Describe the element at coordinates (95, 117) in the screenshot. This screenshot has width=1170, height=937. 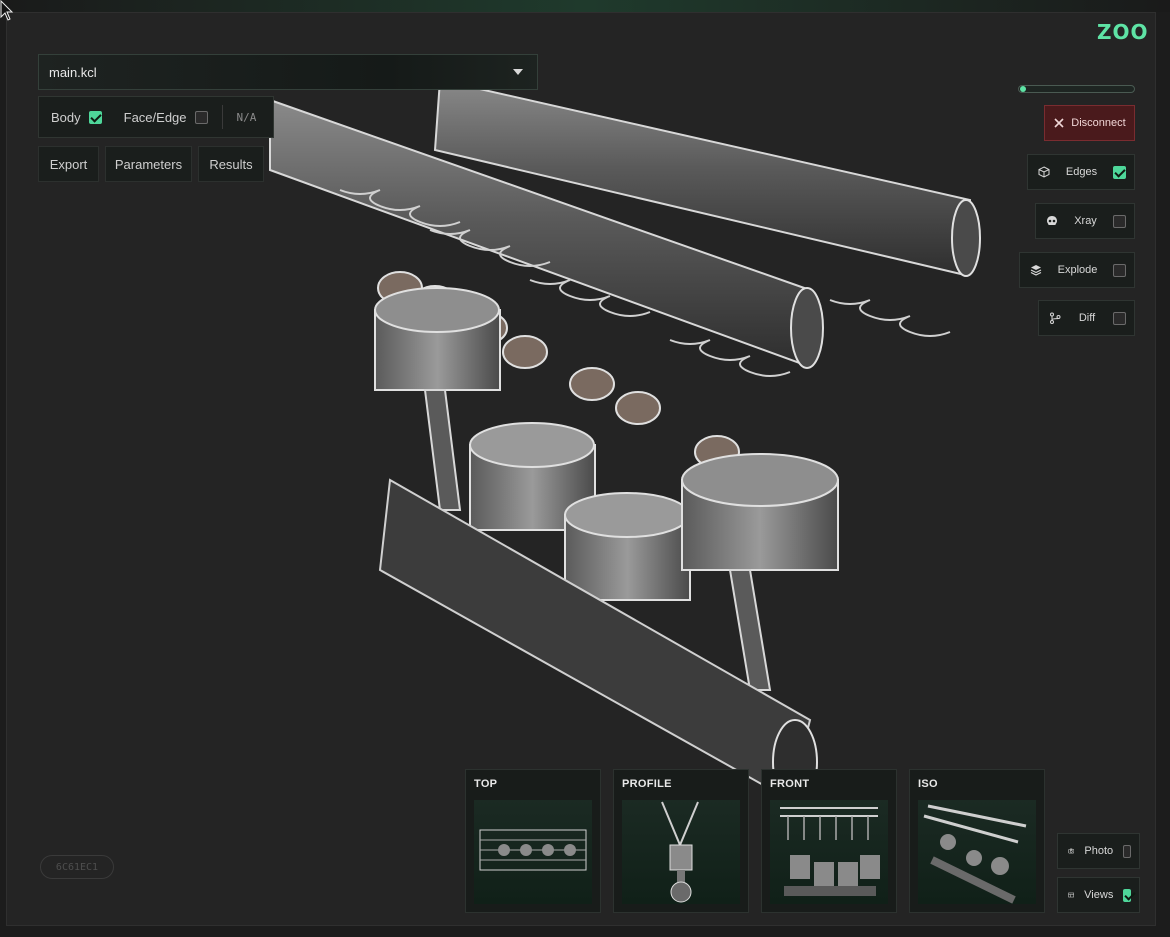
I see `body-filter-checkbox` at that location.